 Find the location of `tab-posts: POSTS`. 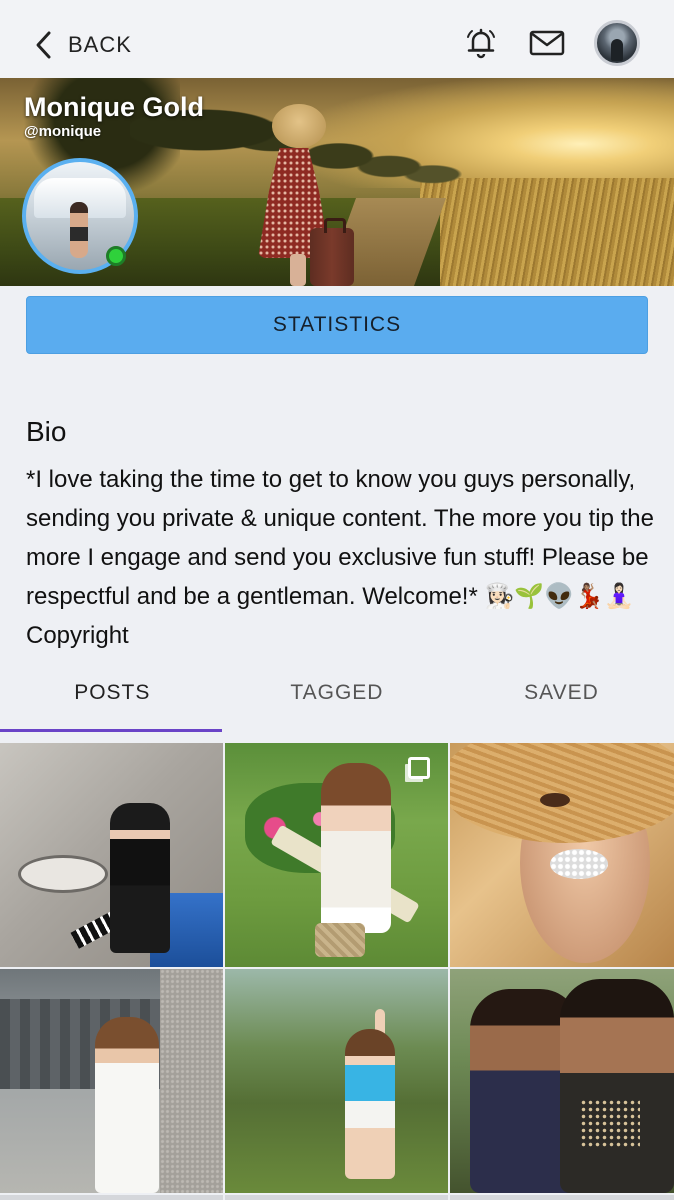

tab-posts: POSTS is located at coordinates (112, 696).